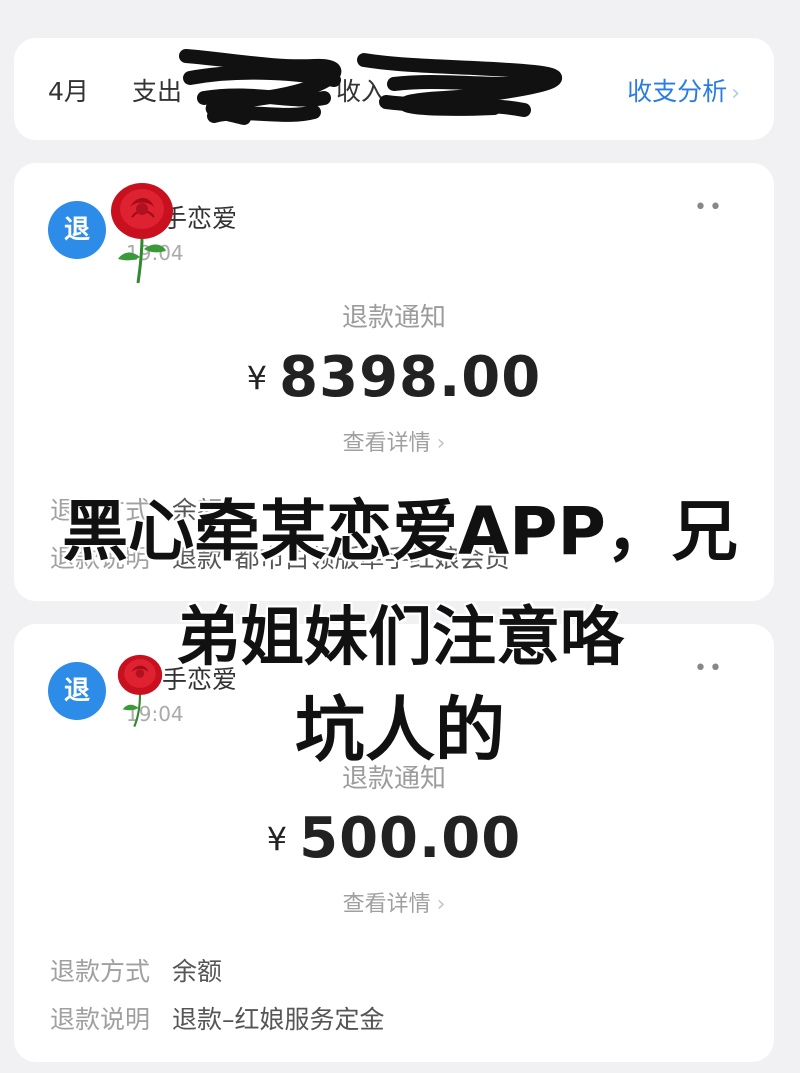 This screenshot has height=1073, width=800. What do you see at coordinates (197, 971) in the screenshot?
I see `refund-method-value: 余额` at bounding box center [197, 971].